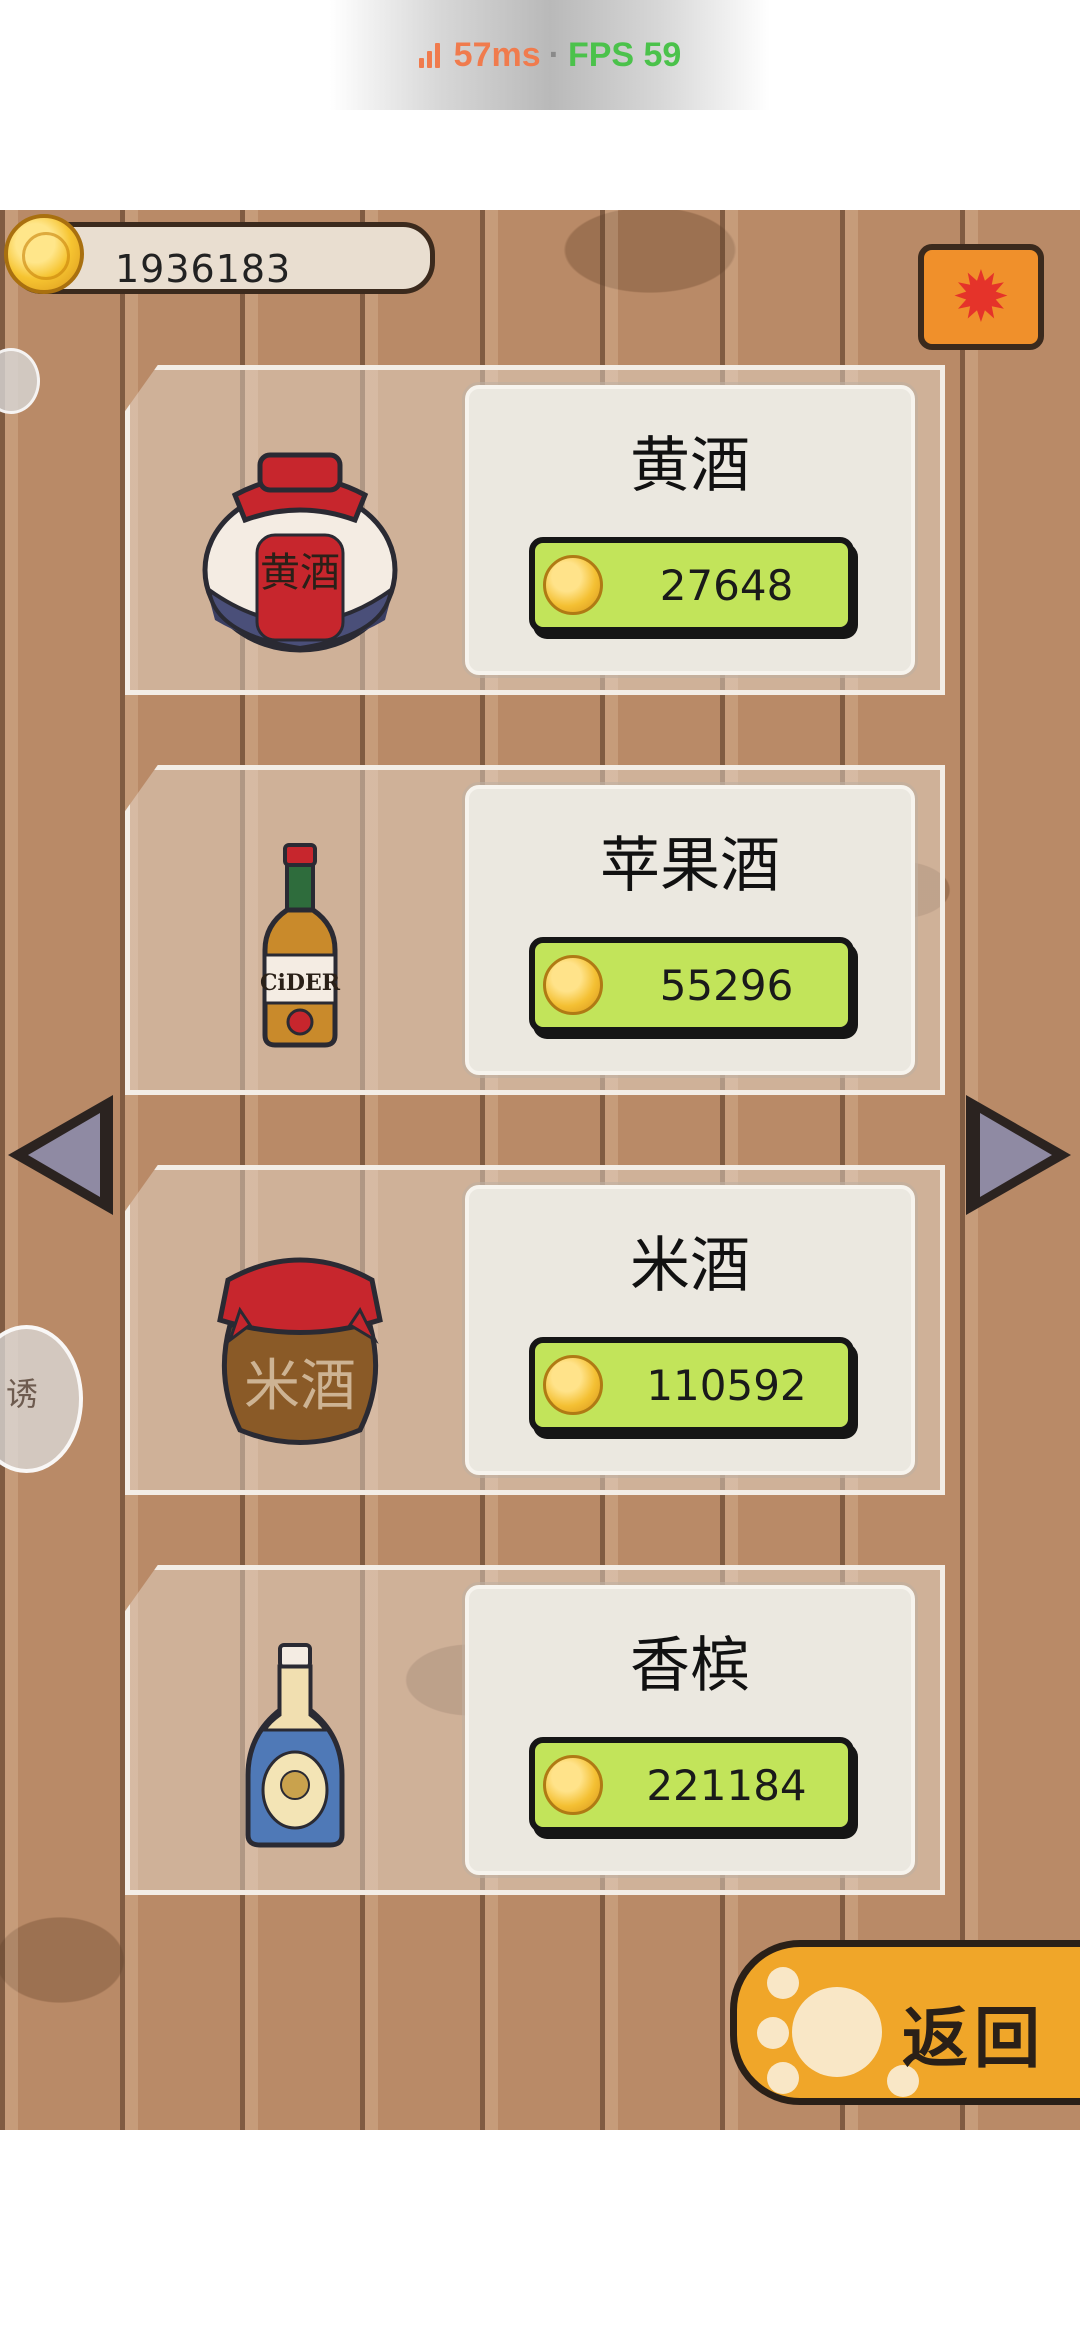 The image size is (1080, 2340). I want to click on latency-text: 57ms, so click(497, 54).